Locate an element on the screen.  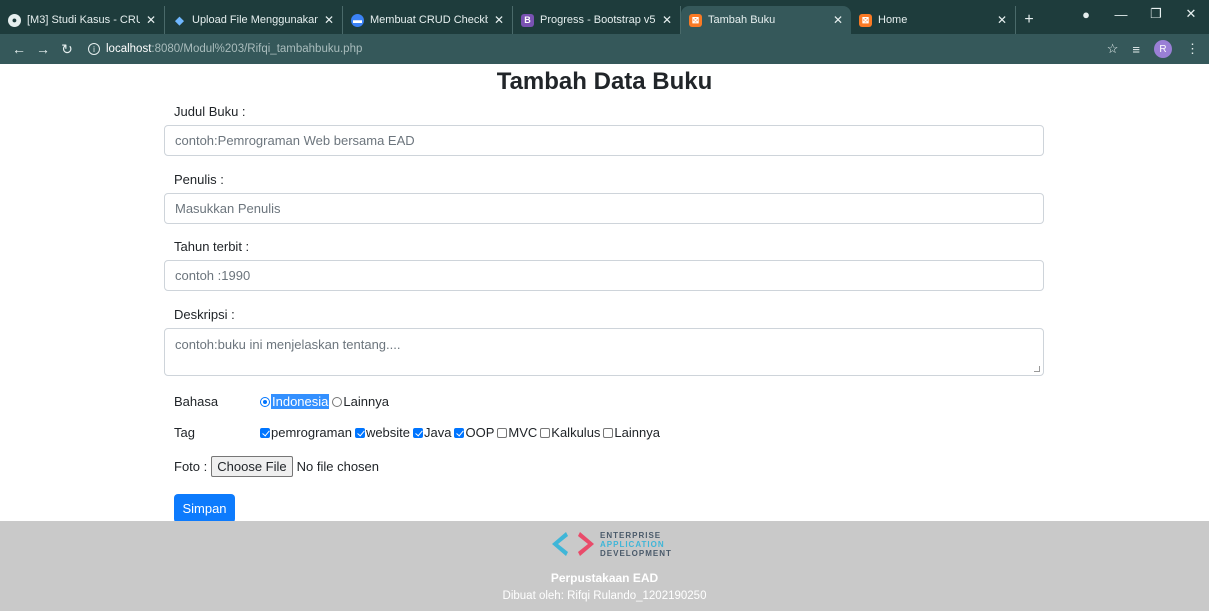
bahasa-option-indonesia: Indonesia is located at coordinates (295, 401).